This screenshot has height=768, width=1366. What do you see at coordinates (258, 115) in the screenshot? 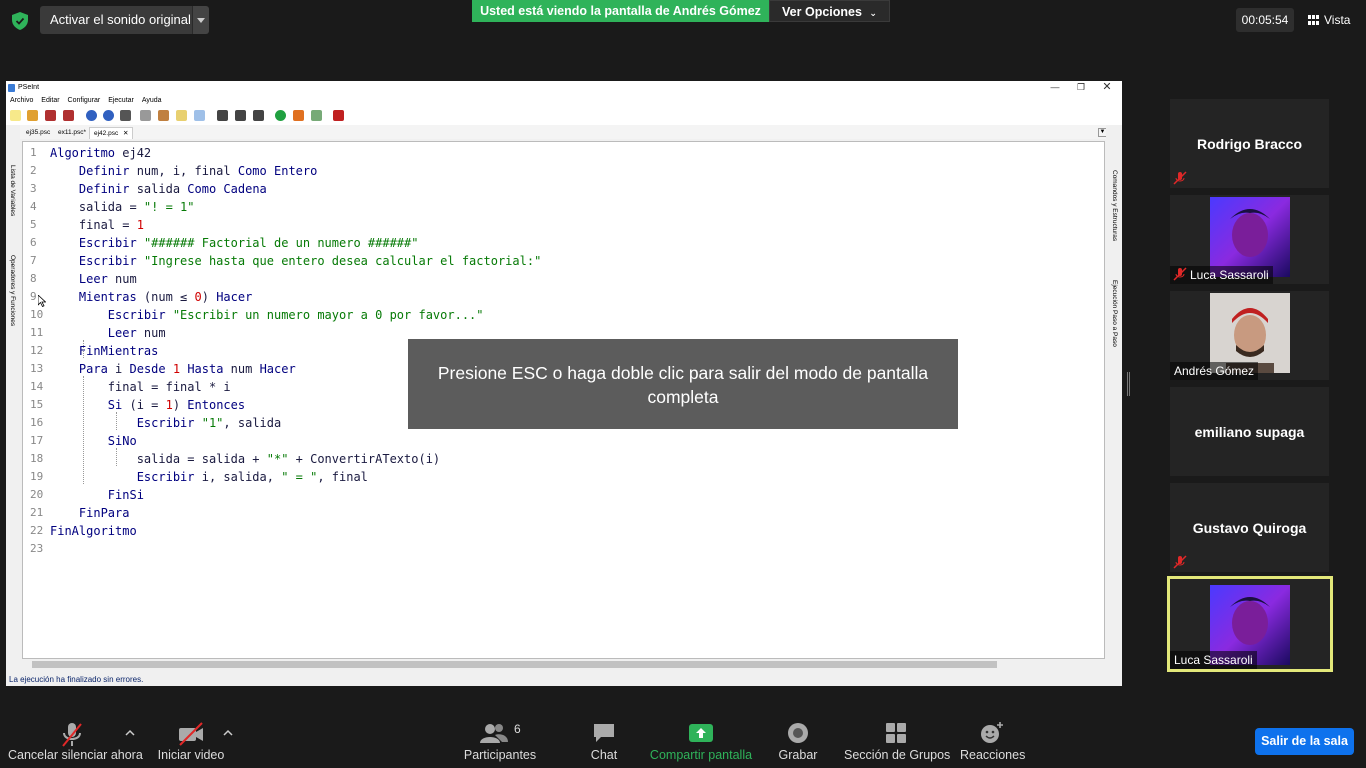
I see `replace-icon` at bounding box center [258, 115].